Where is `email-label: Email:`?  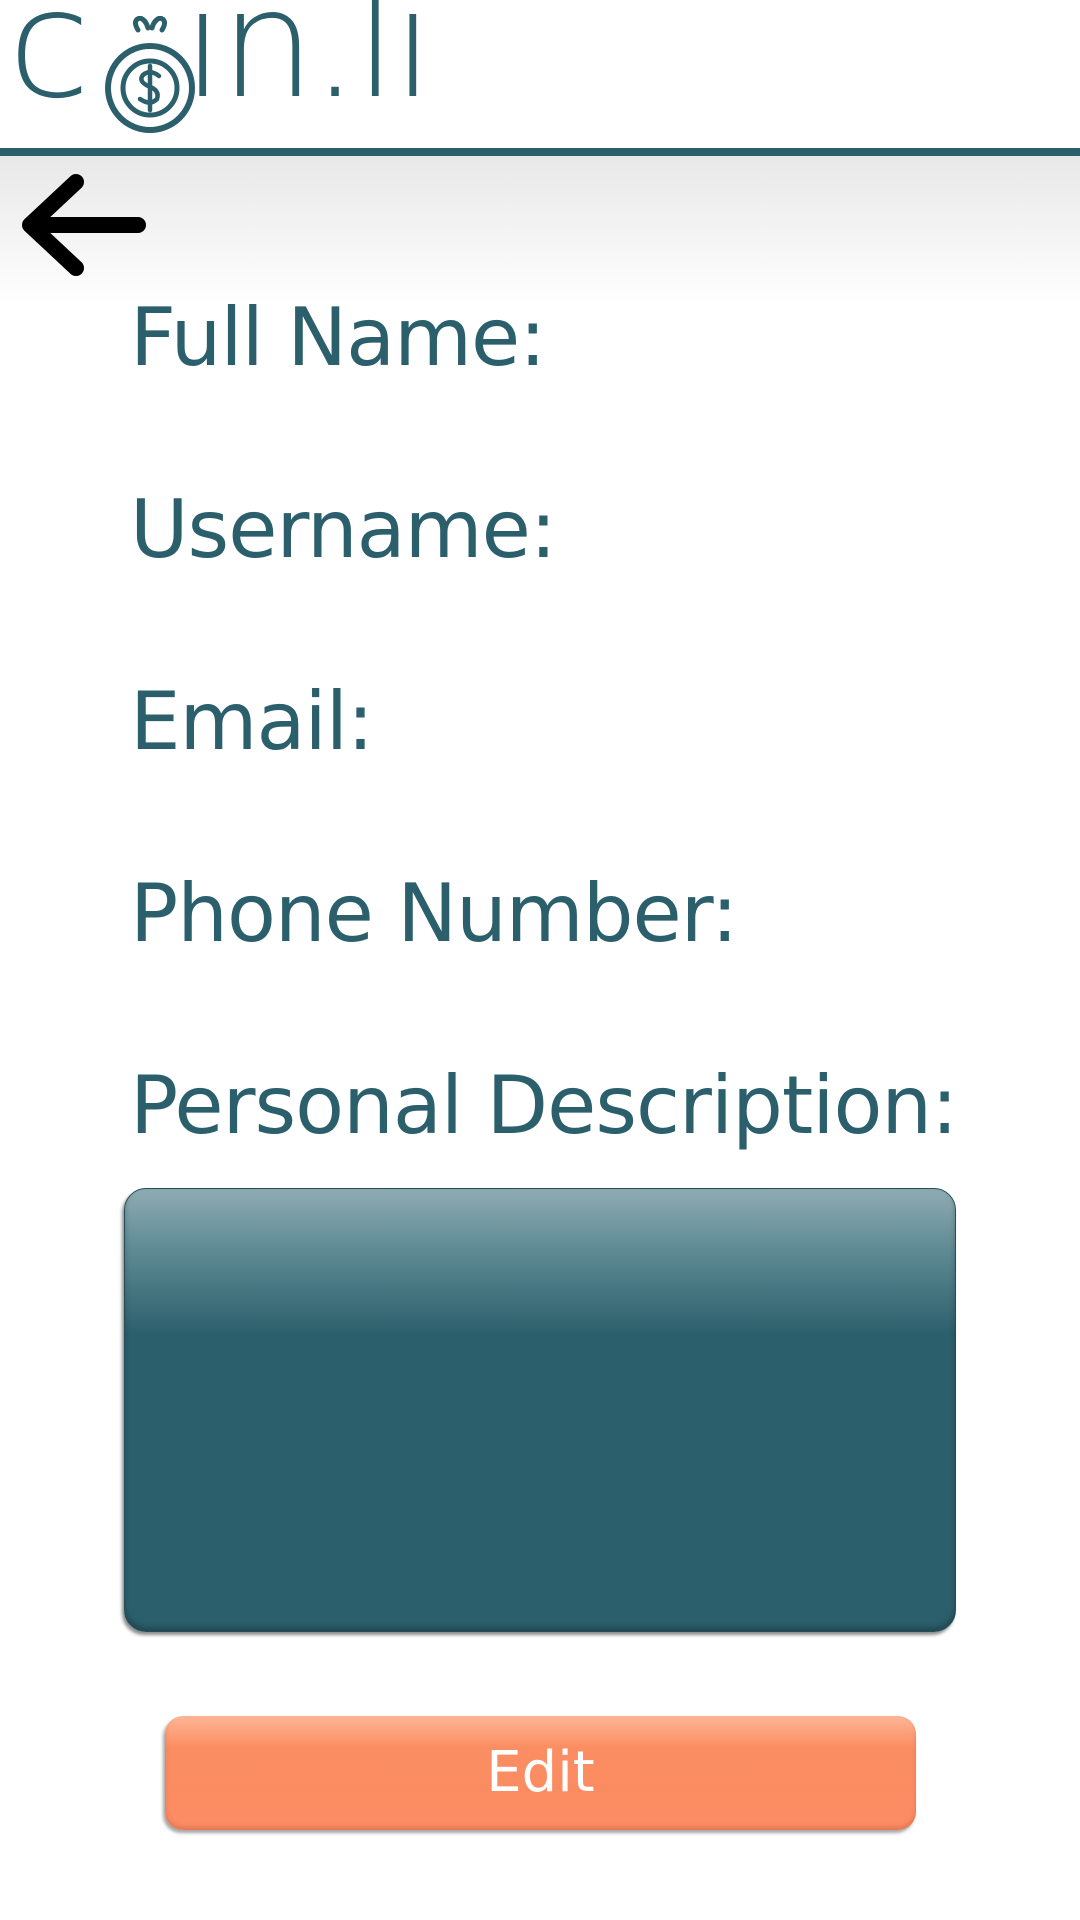
email-label: Email: is located at coordinates (252, 721).